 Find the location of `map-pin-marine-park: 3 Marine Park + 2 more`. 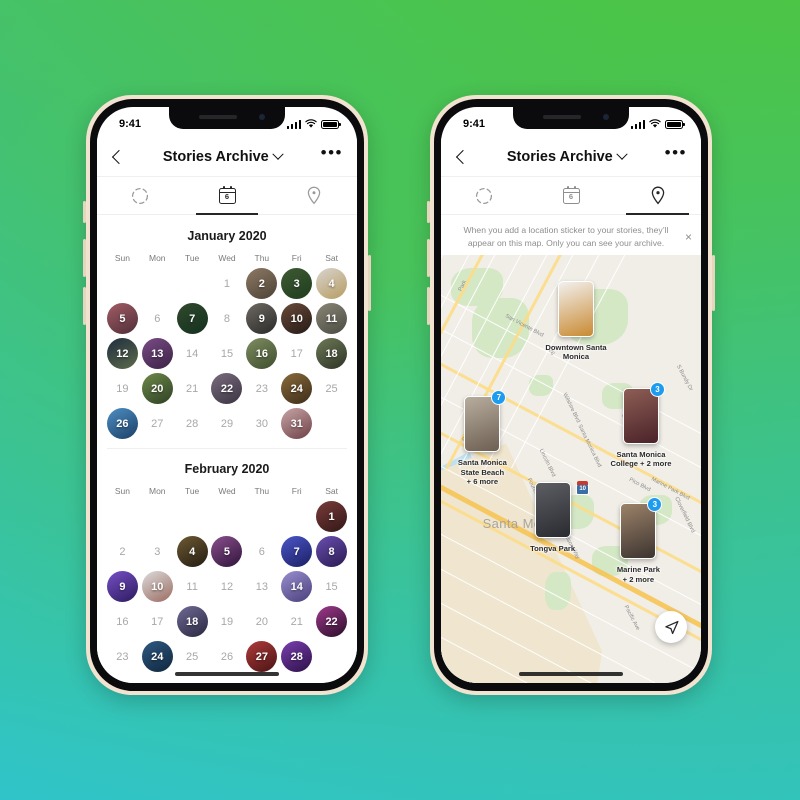

map-pin-marine-park: 3 Marine Park + 2 more is located at coordinates (640, 540).